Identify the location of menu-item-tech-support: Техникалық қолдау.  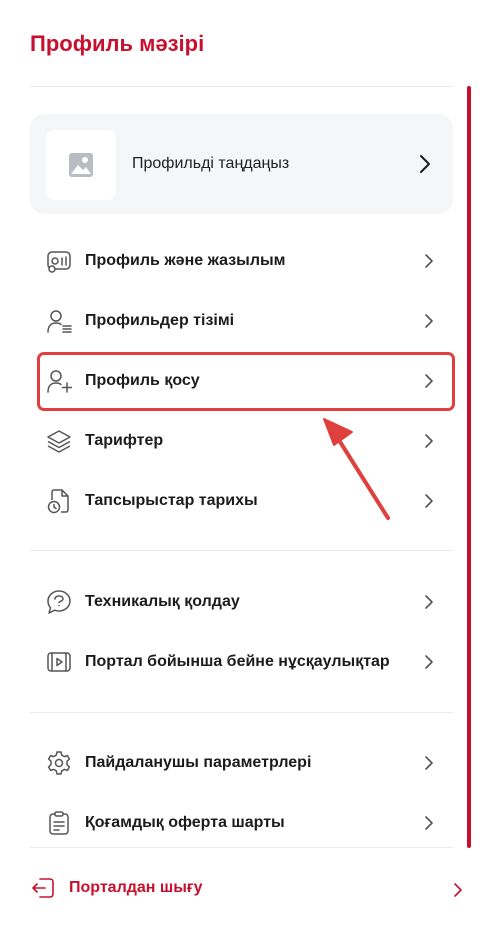
(241, 602).